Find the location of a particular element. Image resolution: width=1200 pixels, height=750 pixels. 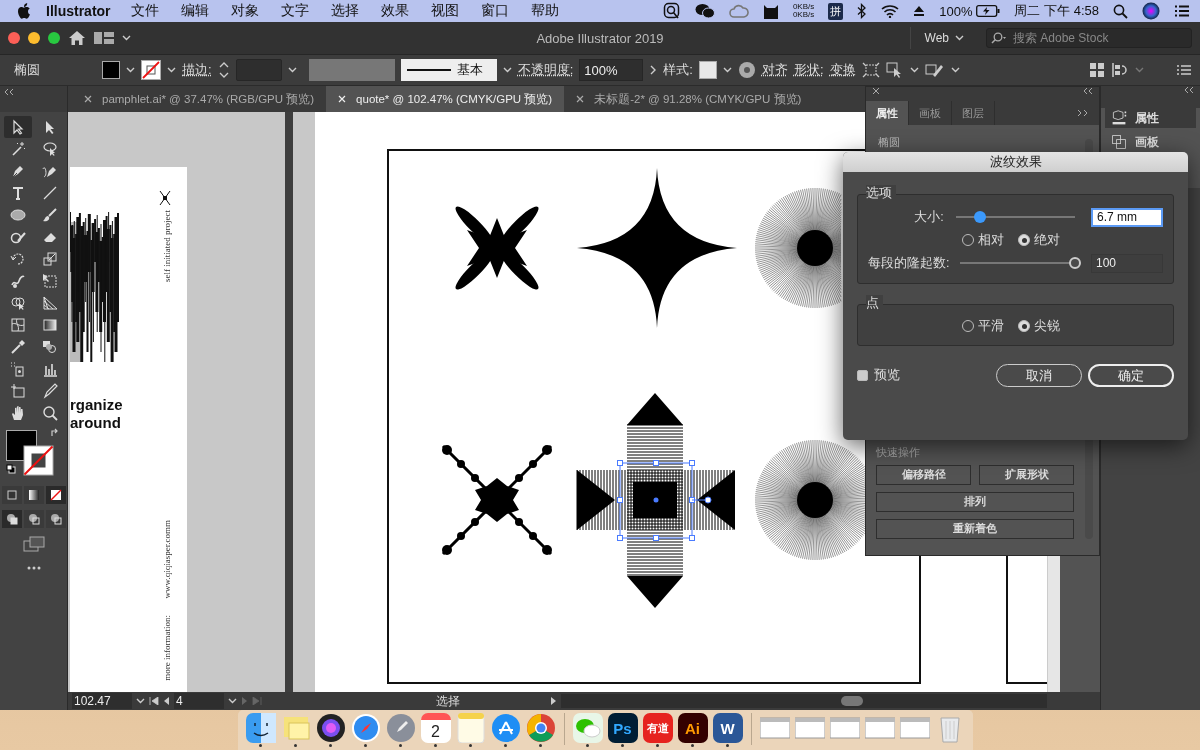

opacity-field: 100% is located at coordinates (611, 70).